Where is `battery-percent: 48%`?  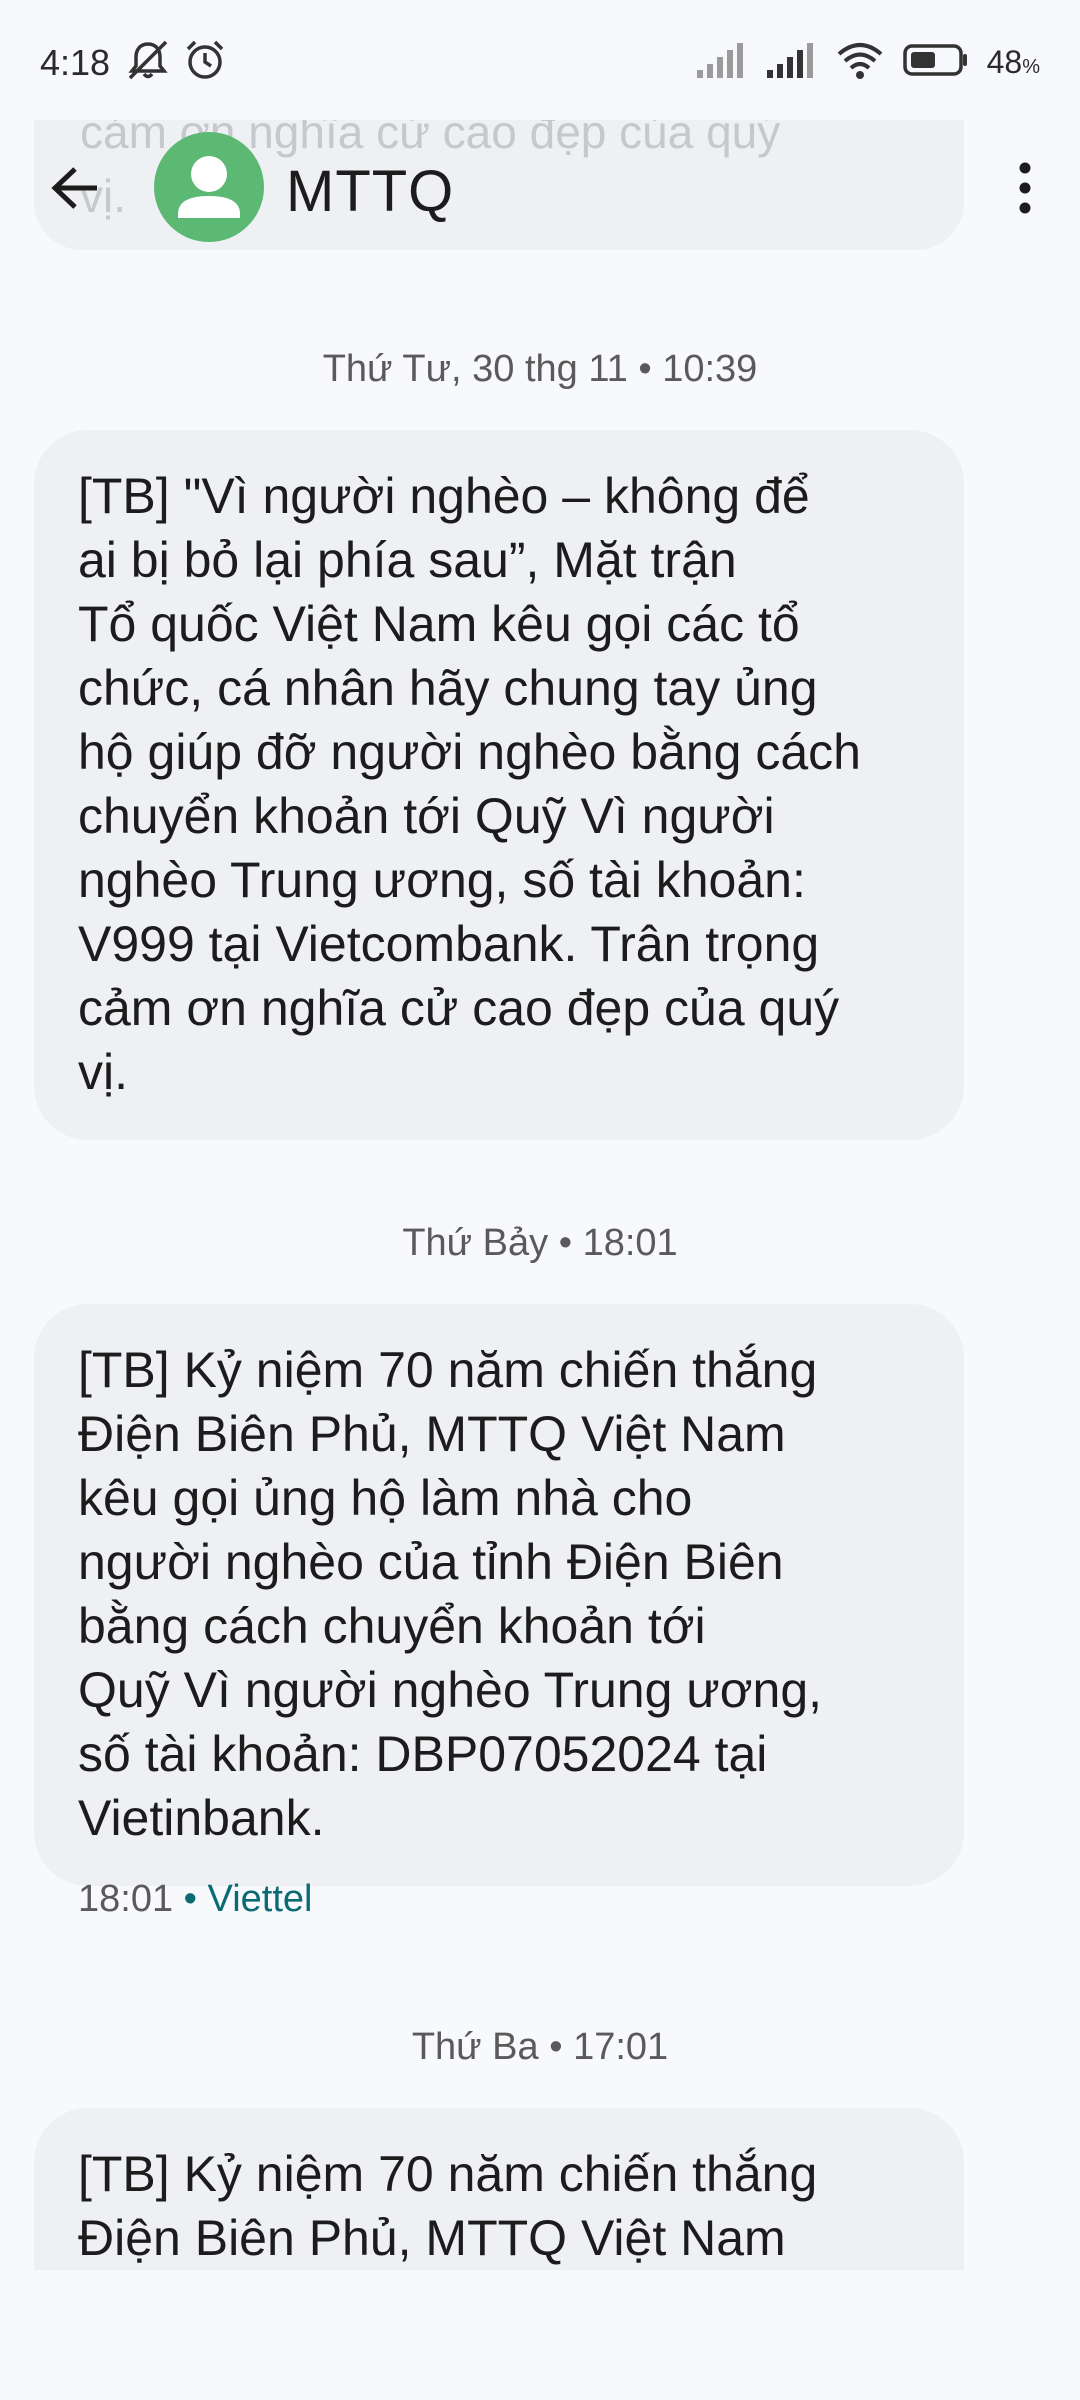 battery-percent: 48% is located at coordinates (1013, 61).